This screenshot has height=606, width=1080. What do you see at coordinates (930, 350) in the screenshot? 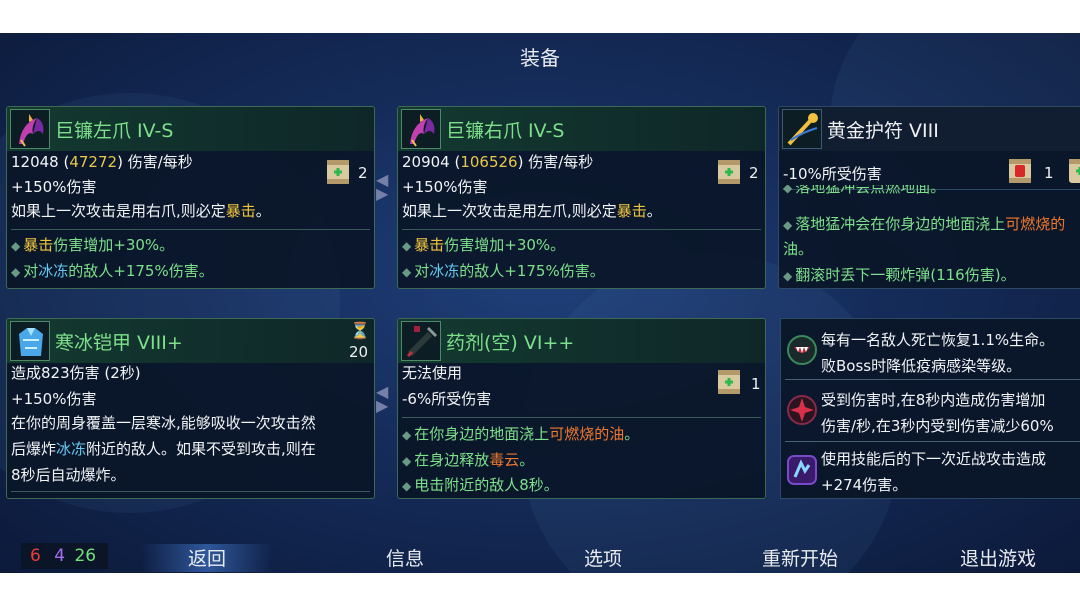
I see `mutation-item: 每有一名敌人死亡恢复1.1%生命。 败Boss时降低疫病感染等级。` at bounding box center [930, 350].